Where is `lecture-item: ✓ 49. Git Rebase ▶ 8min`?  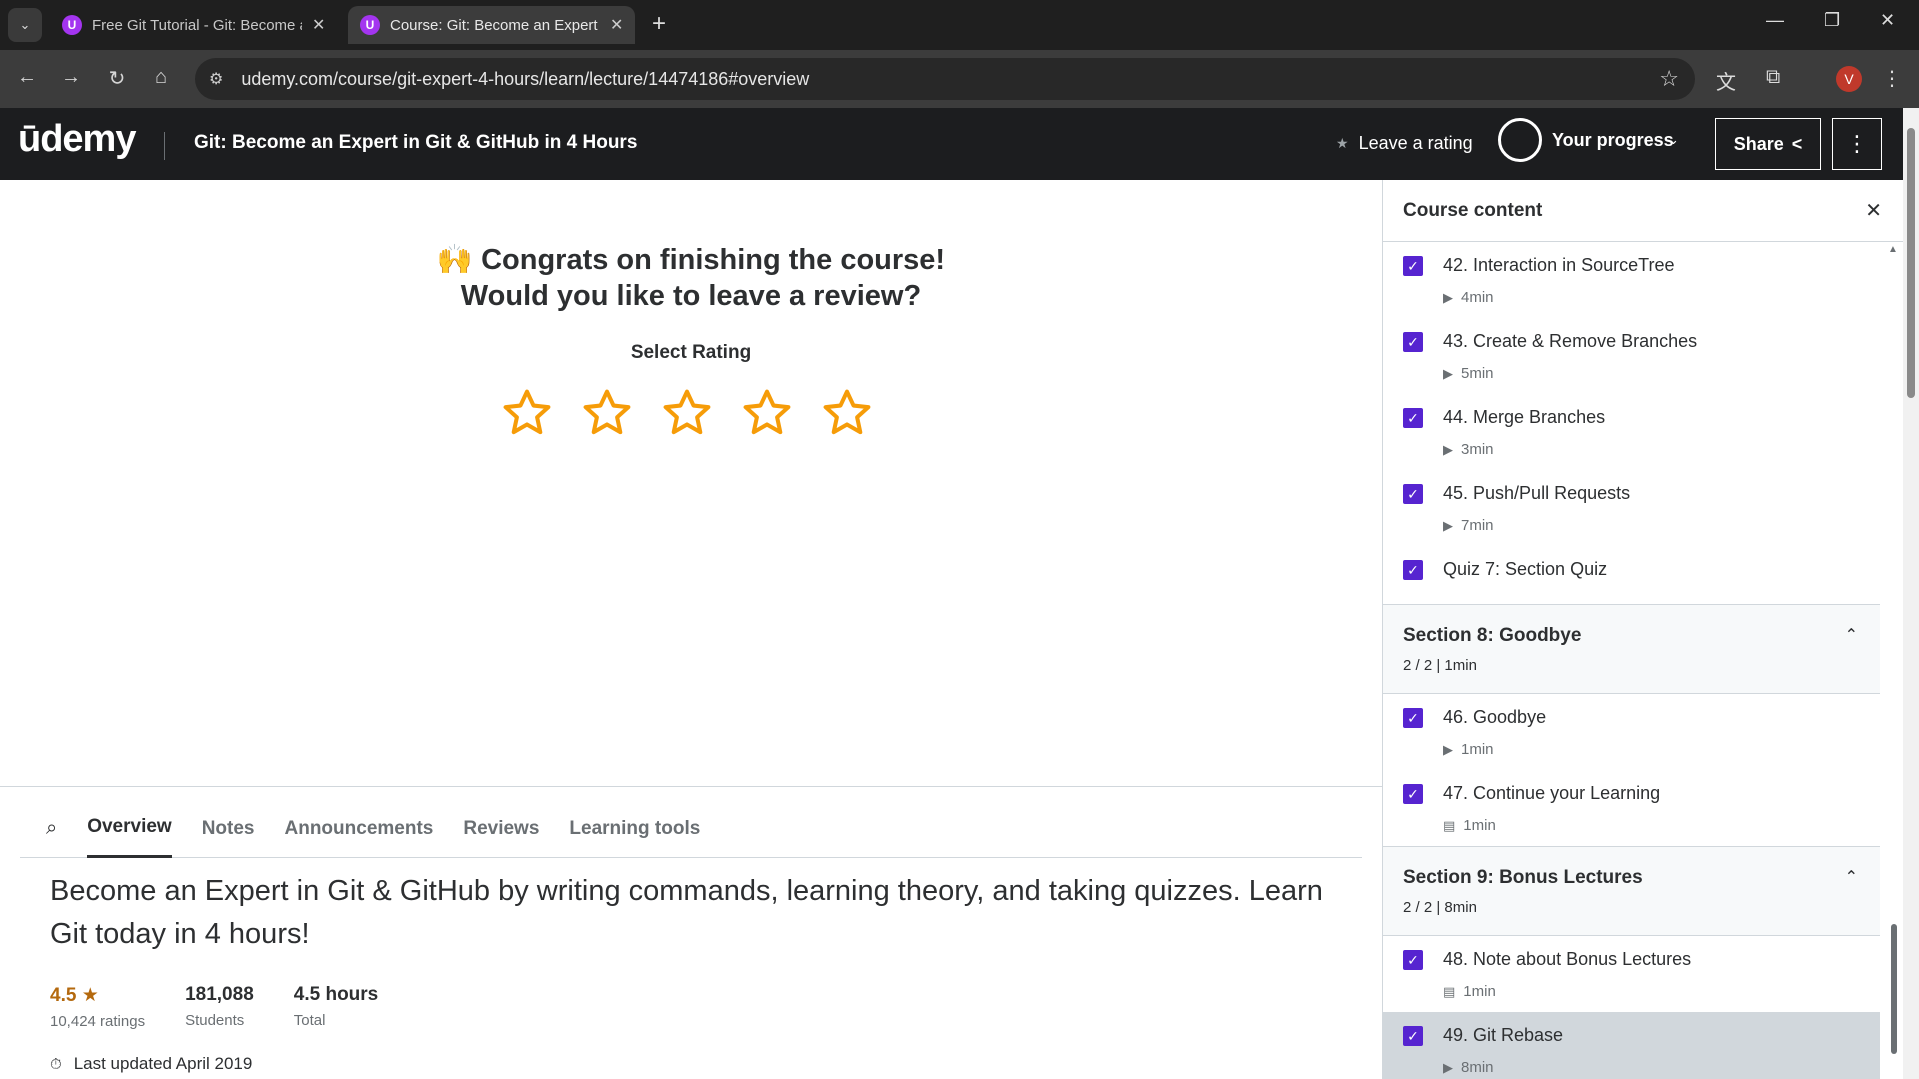 lecture-item: ✓ 49. Git Rebase ▶ 8min is located at coordinates (1631, 1045).